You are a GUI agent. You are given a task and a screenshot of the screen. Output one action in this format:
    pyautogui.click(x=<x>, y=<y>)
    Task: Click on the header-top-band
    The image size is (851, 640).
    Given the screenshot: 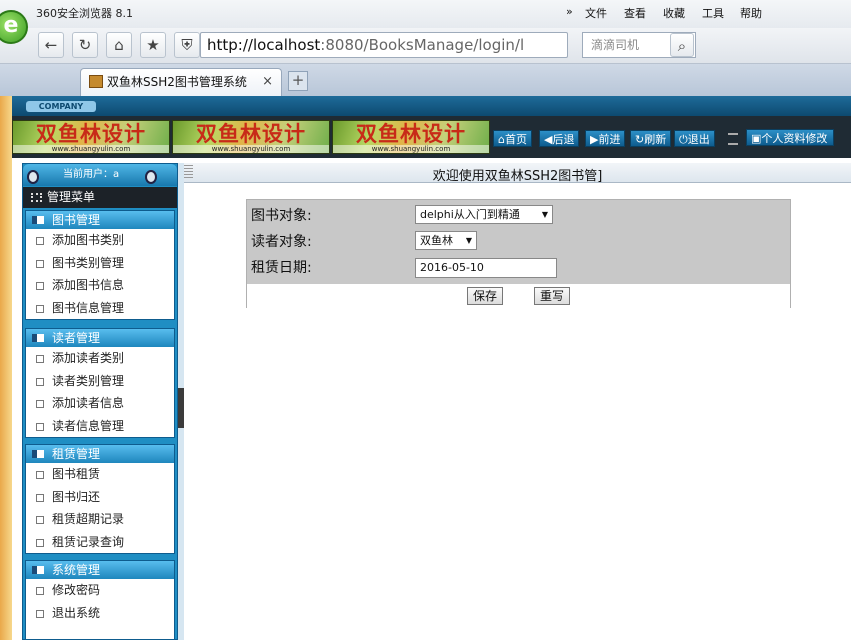 What is the action you would take?
    pyautogui.click(x=431, y=106)
    